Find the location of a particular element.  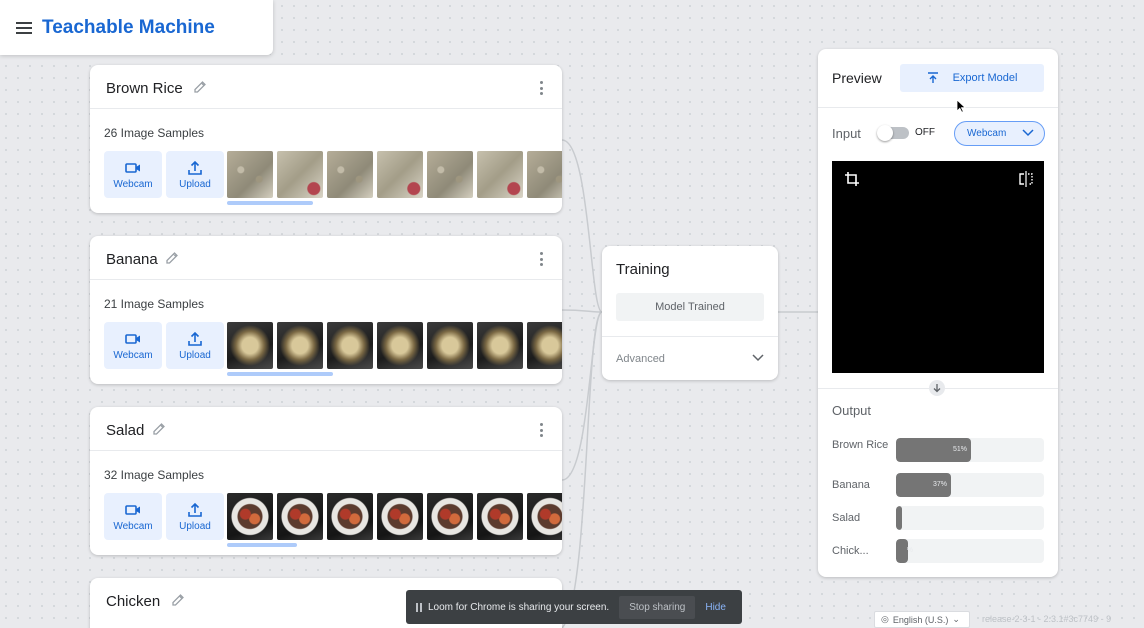

menu-icon is located at coordinates (24, 27).